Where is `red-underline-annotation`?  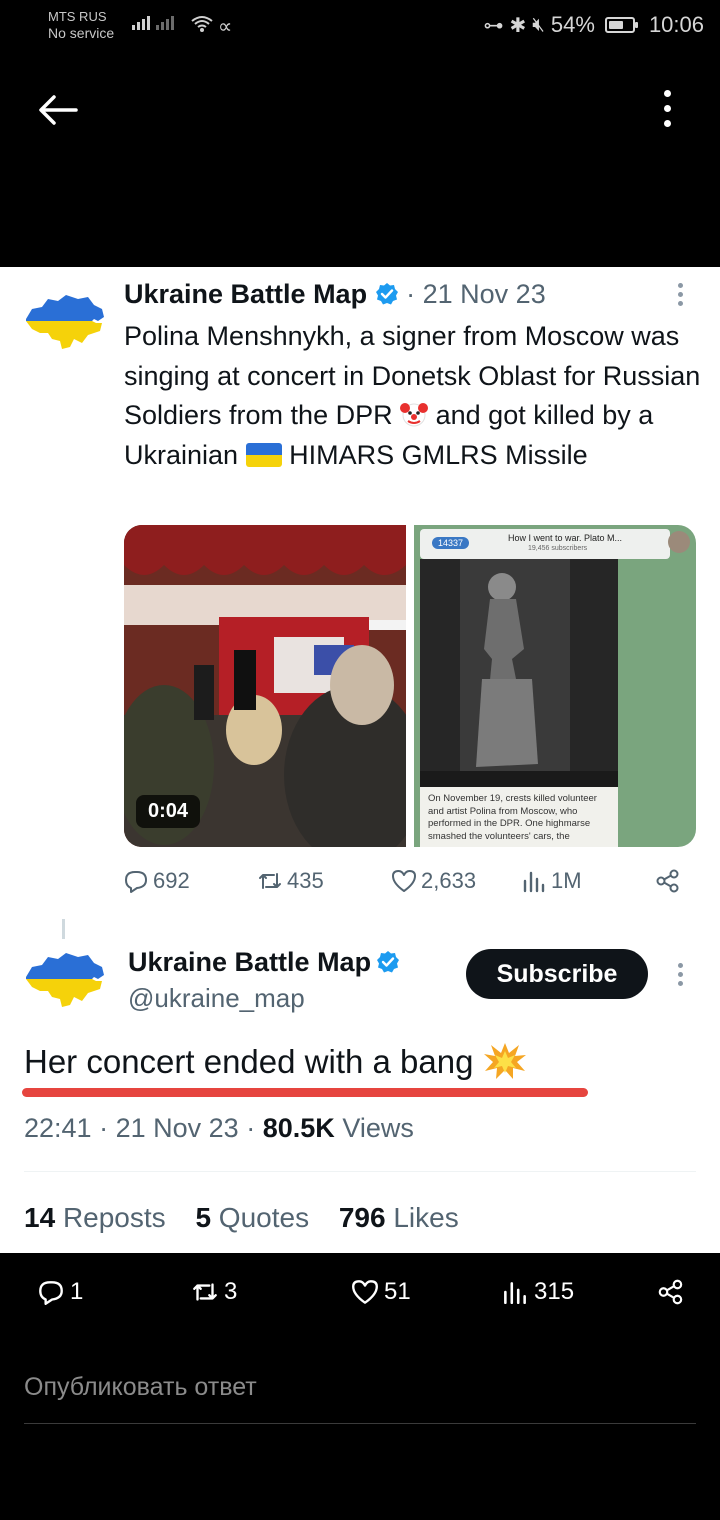 red-underline-annotation is located at coordinates (305, 1092).